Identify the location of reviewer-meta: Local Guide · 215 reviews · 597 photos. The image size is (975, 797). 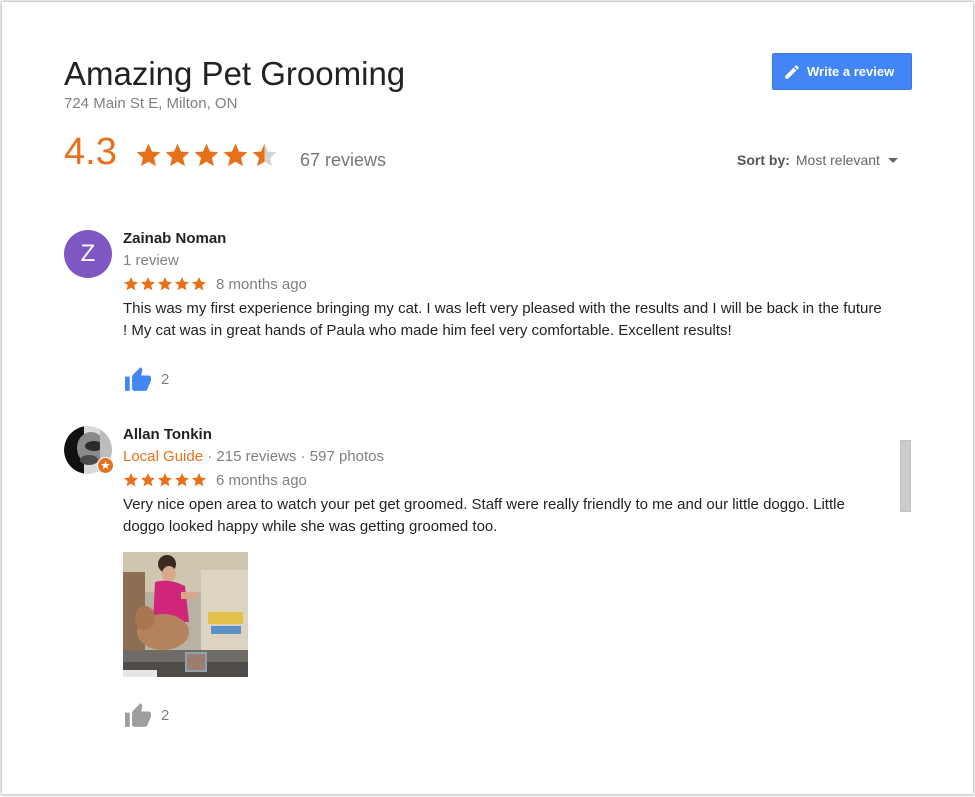
(253, 456).